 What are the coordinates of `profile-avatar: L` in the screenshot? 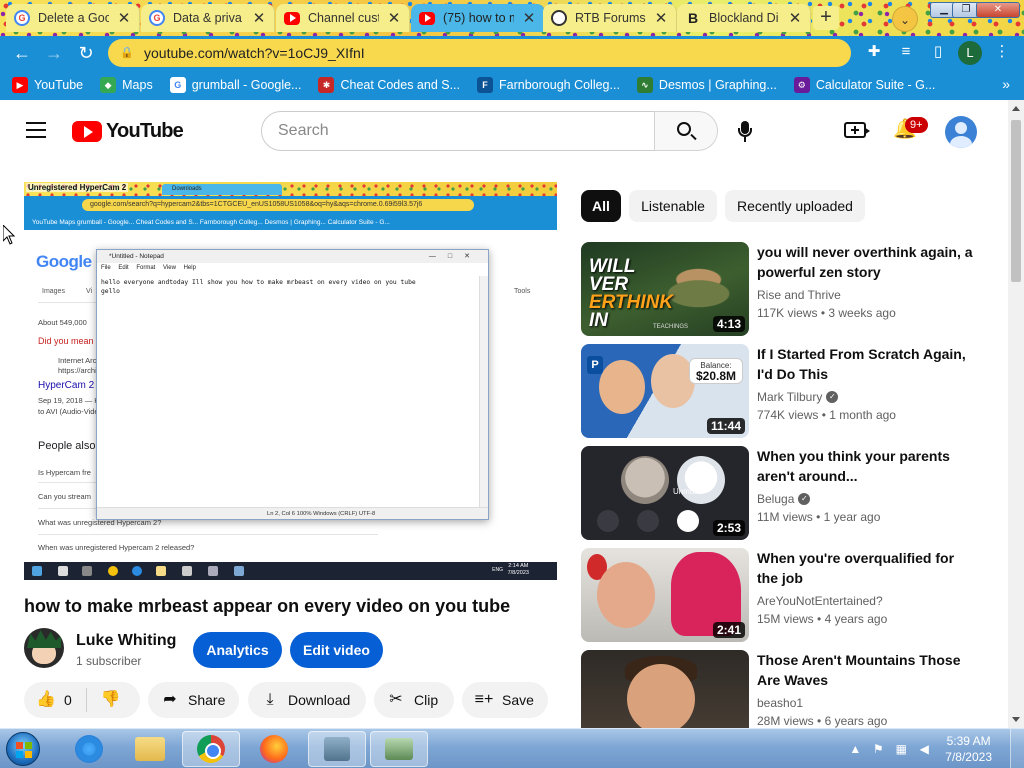 It's located at (970, 53).